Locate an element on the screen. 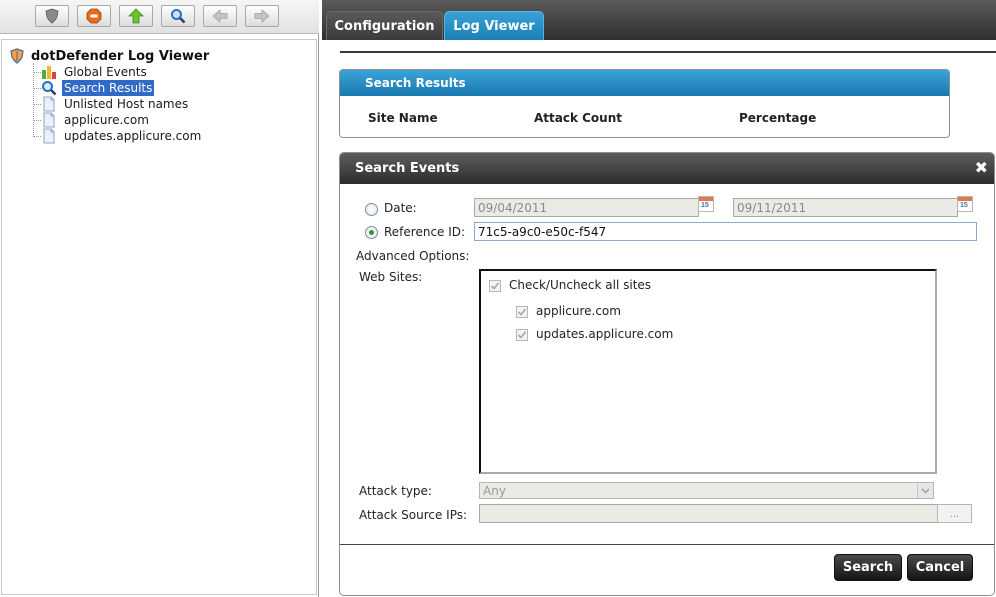 This screenshot has height=597, width=996. search-results-title: Search Results is located at coordinates (644, 83).